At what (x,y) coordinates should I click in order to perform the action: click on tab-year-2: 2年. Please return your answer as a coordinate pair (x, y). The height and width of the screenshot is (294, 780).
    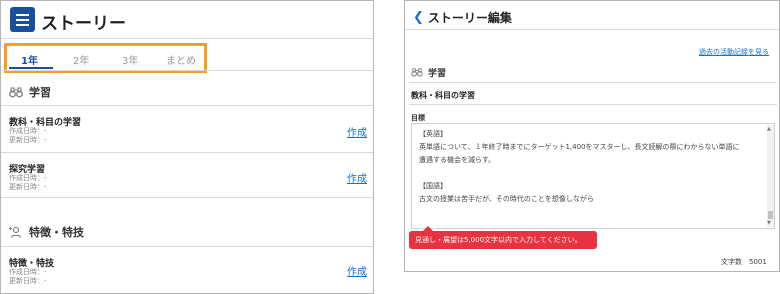
    Looking at the image, I should click on (81, 59).